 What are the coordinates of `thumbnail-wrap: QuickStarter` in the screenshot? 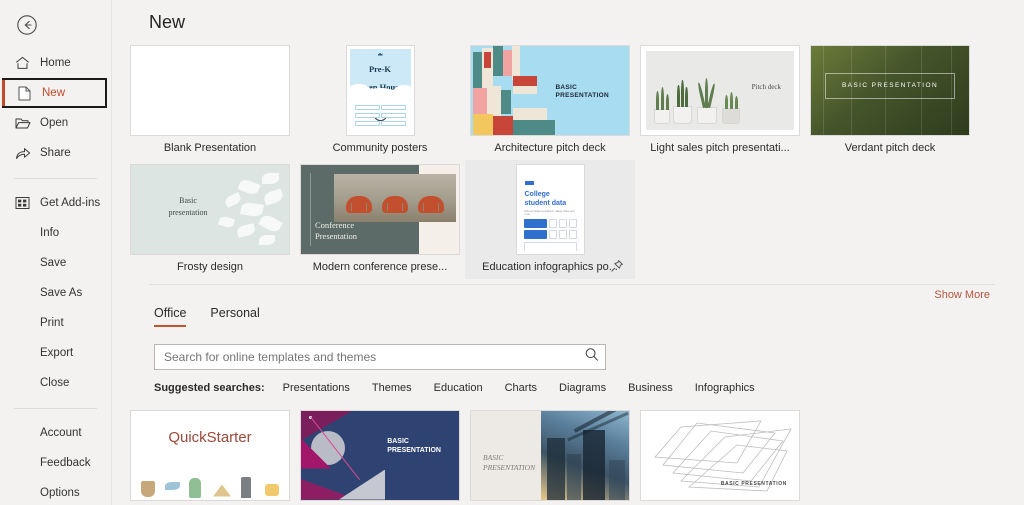 It's located at (210, 455).